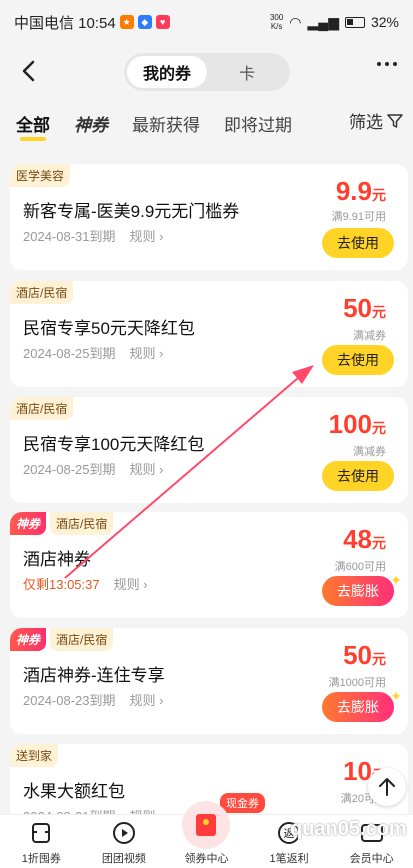  What do you see at coordinates (131, 211) in the screenshot?
I see `coupon-title: 新客专属-医美9.9元无门槛券` at bounding box center [131, 211].